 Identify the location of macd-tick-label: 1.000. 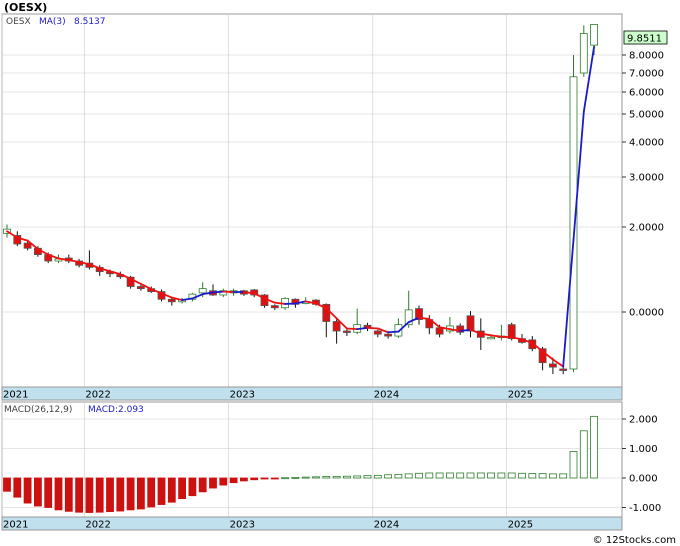
(643, 449).